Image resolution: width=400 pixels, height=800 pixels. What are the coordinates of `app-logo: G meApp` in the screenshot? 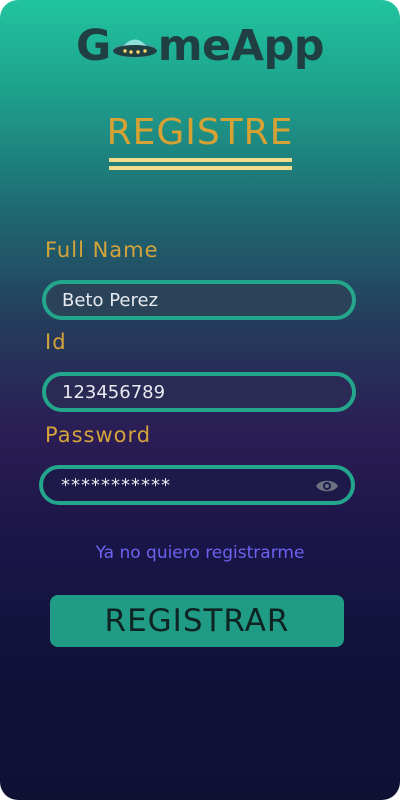 It's located at (200, 46).